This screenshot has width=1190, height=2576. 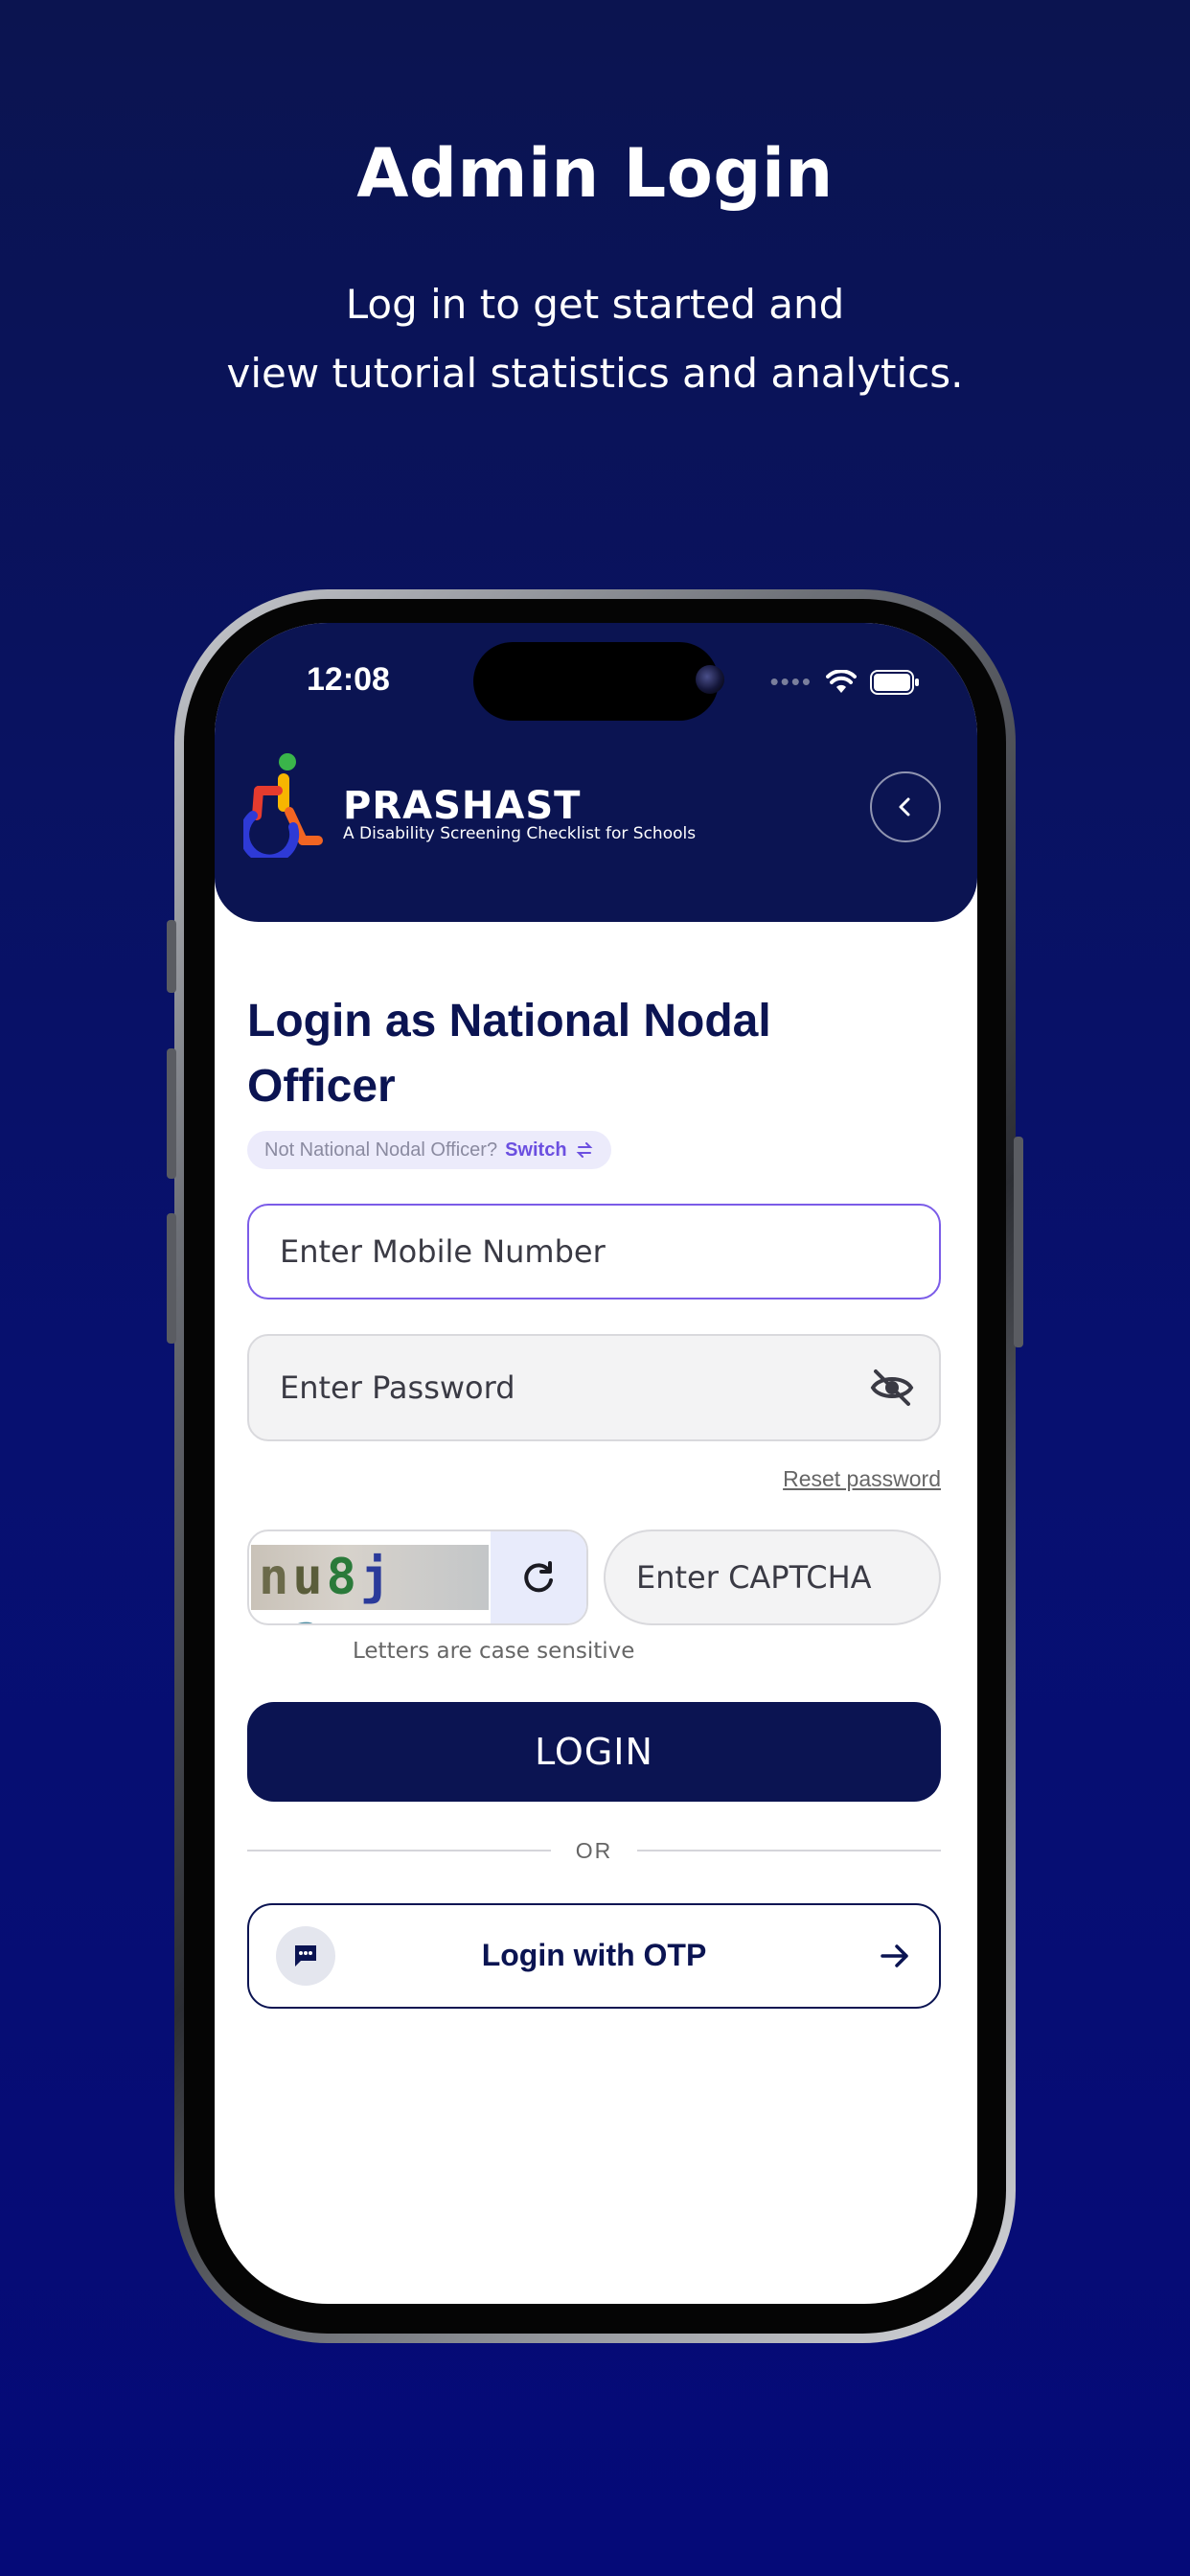 I want to click on captcha-note: Letters are case sensitive, so click(x=494, y=1651).